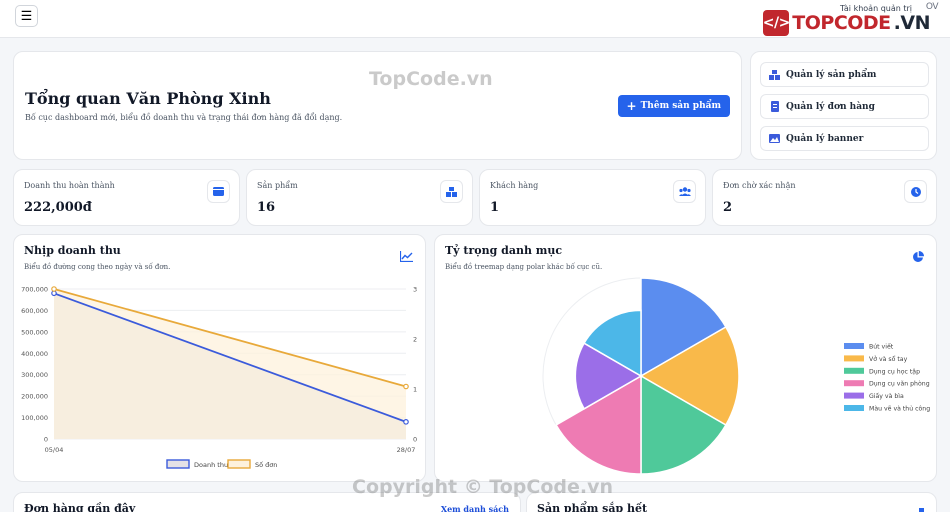 Image resolution: width=950 pixels, height=512 pixels. I want to click on site-logo: </> TOPCODE .VN OV, so click(851, 19).